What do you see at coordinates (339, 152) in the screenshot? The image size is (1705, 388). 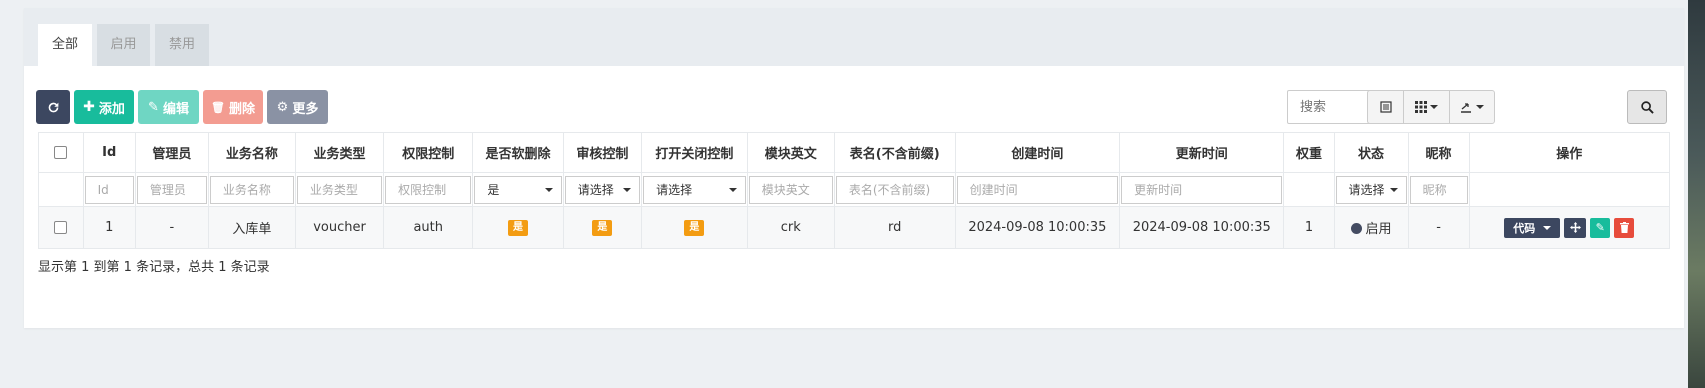 I see `header-biz-type: 业务类型` at bounding box center [339, 152].